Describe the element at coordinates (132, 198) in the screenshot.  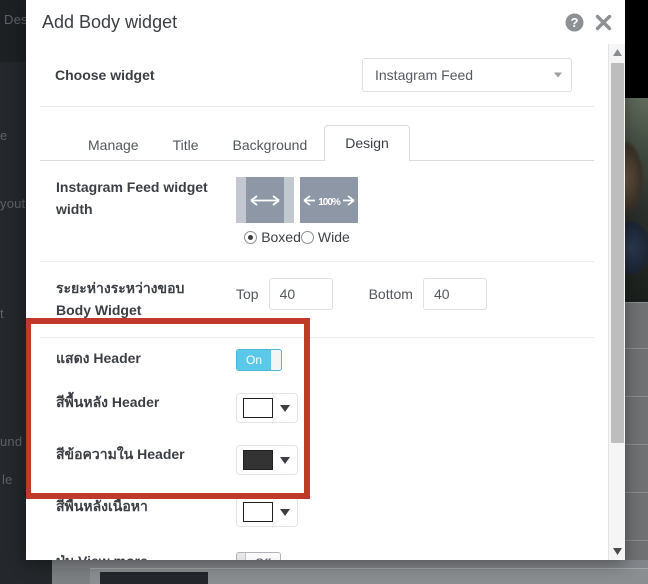
I see `widget-width-label: Instagram Feed widget width` at that location.